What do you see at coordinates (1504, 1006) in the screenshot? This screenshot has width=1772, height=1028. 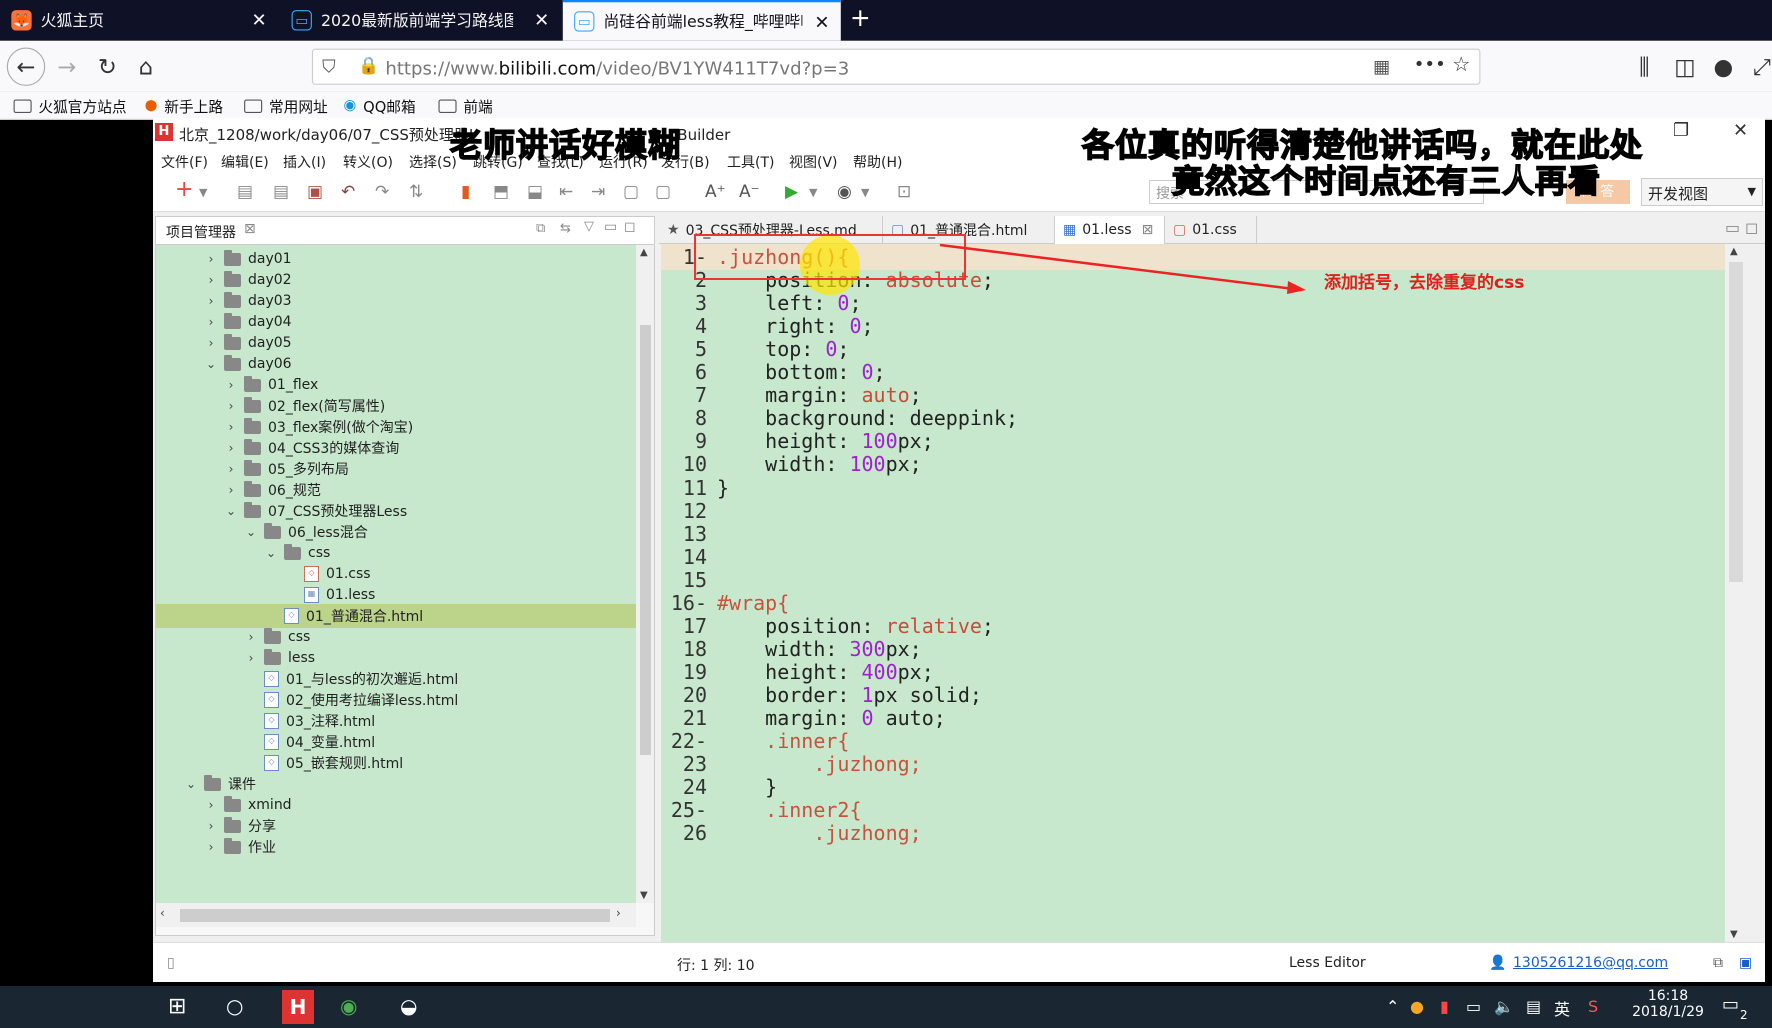 I see `volume-icon: 🔈` at bounding box center [1504, 1006].